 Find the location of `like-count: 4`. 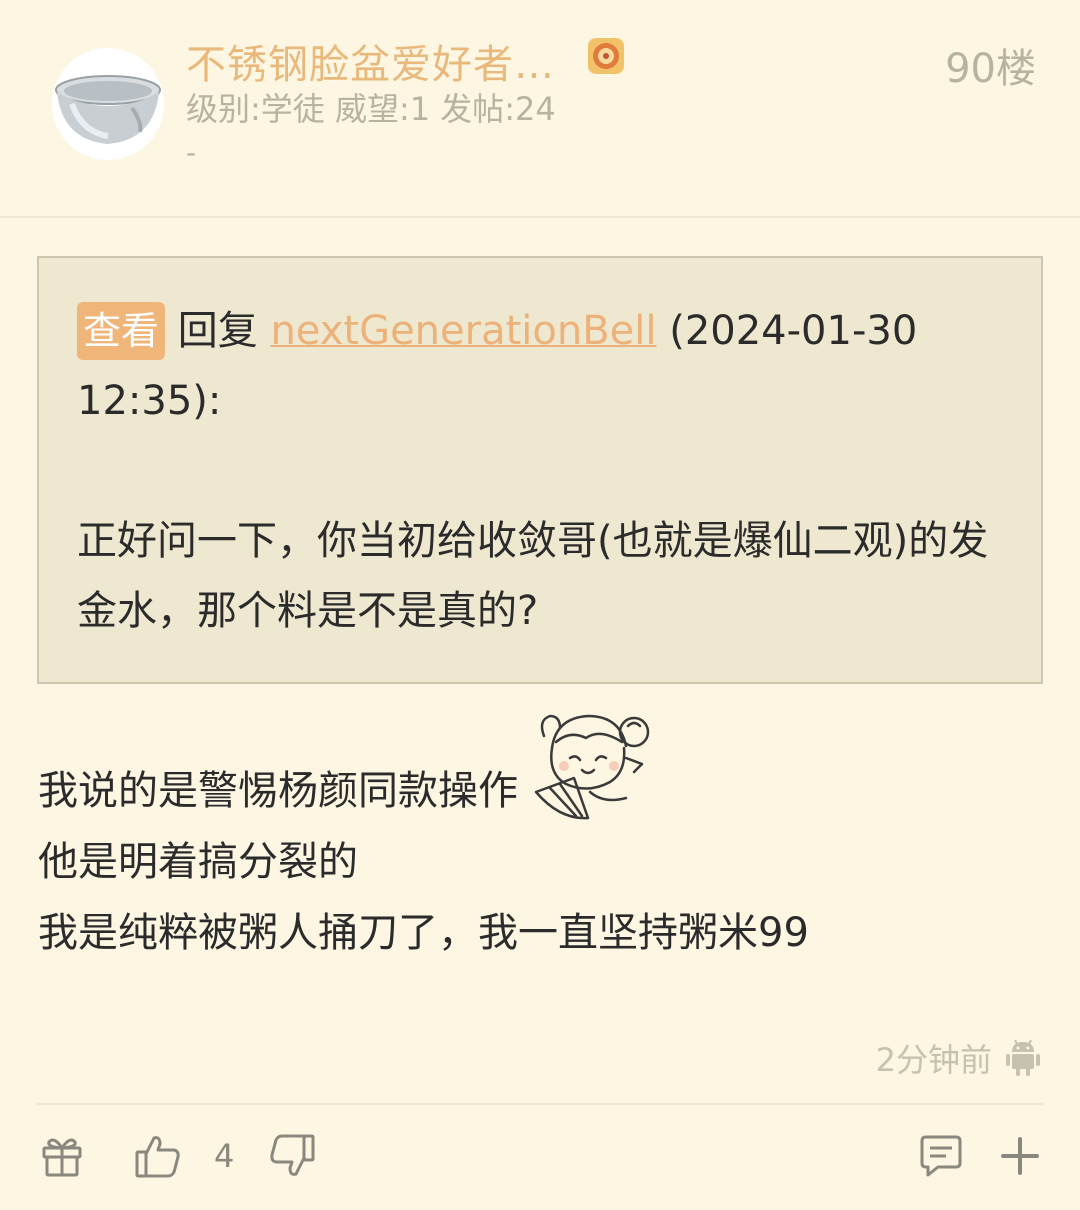

like-count: 4 is located at coordinates (224, 1156).